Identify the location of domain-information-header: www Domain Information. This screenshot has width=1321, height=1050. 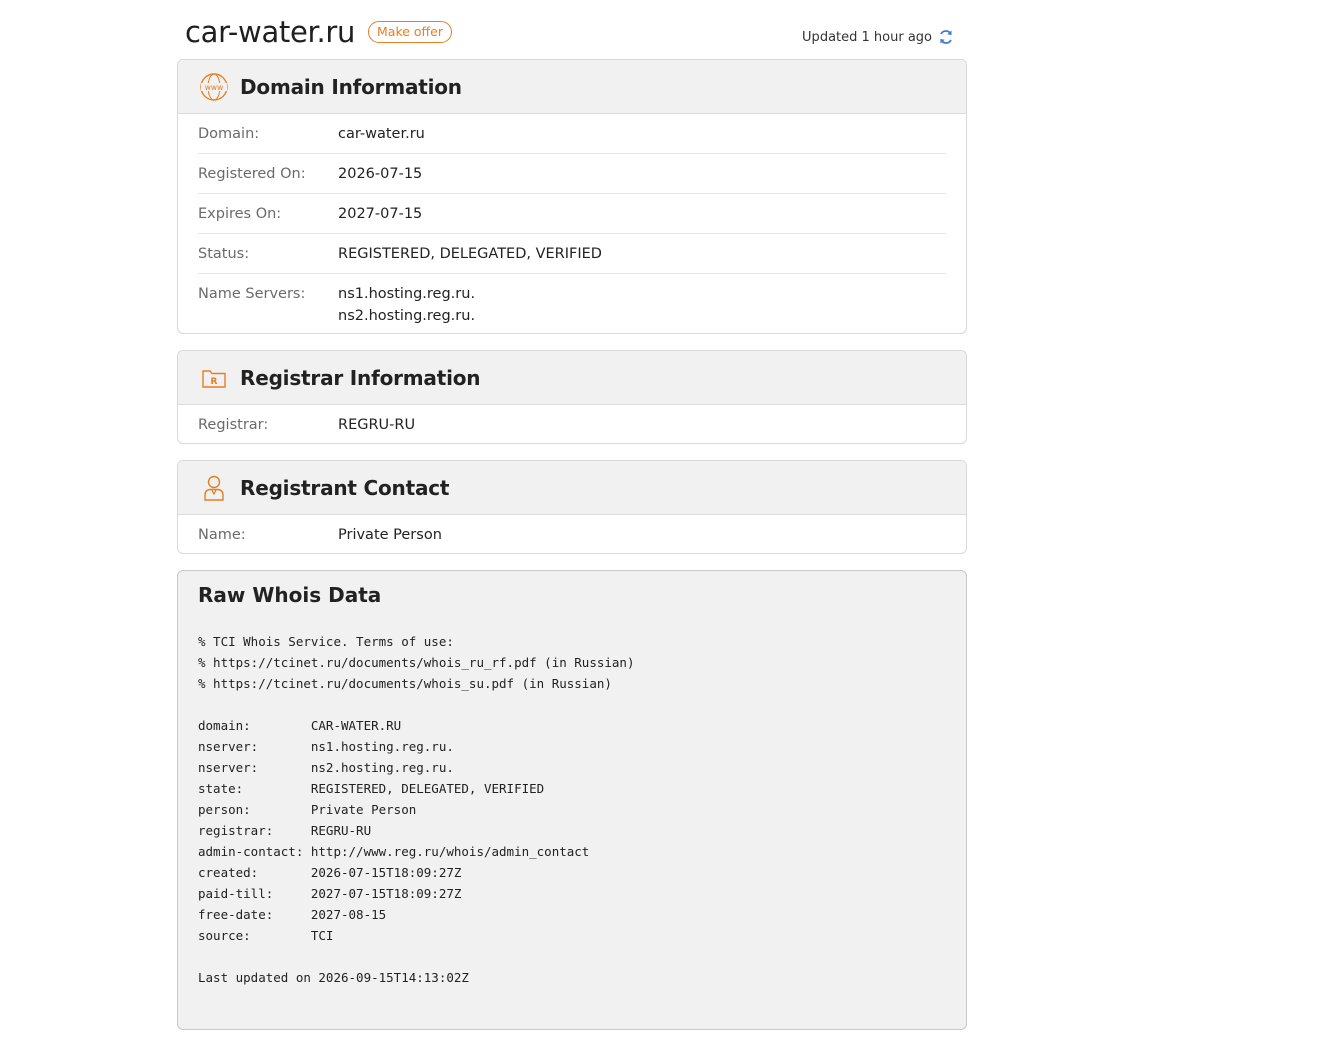
(572, 87).